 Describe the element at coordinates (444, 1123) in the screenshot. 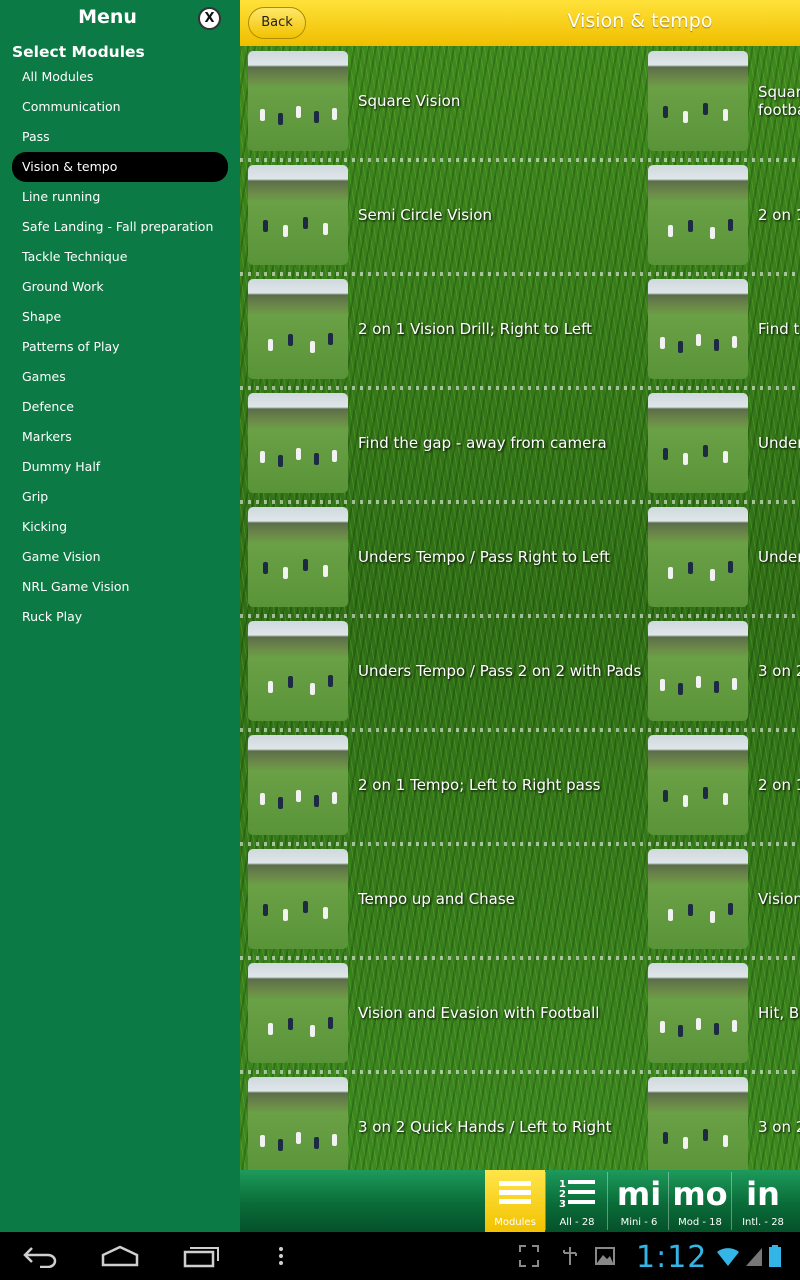

I see `drill-item: 3 on 2 Quick Hands / Left to Right` at that location.